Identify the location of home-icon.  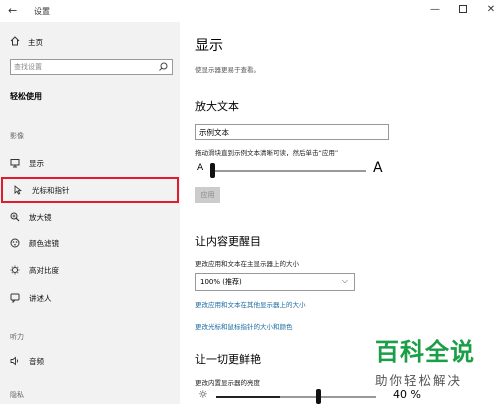
(15, 42).